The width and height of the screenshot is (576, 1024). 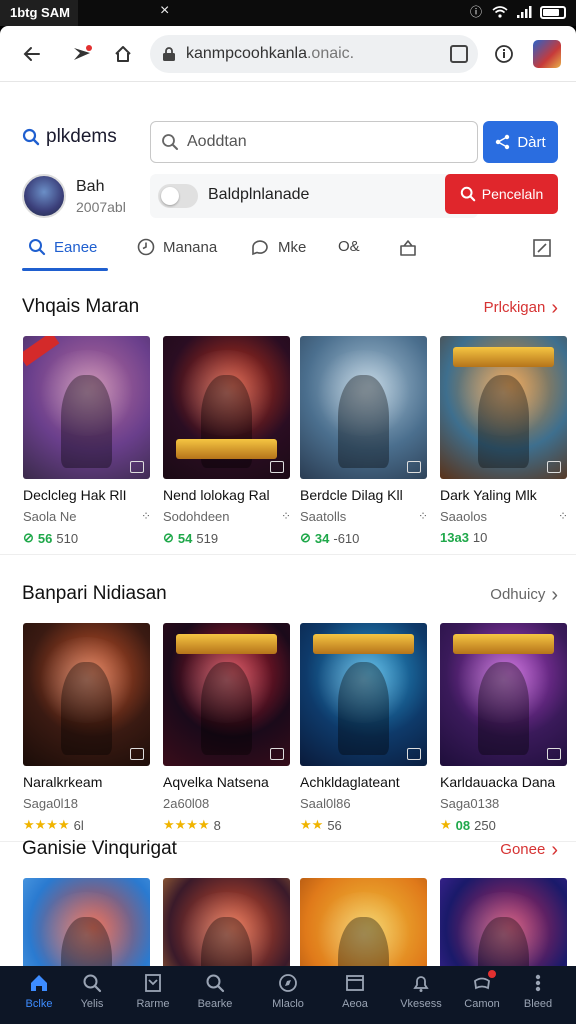 I want to click on game-title: Nend lolokag Ral, so click(x=216, y=495).